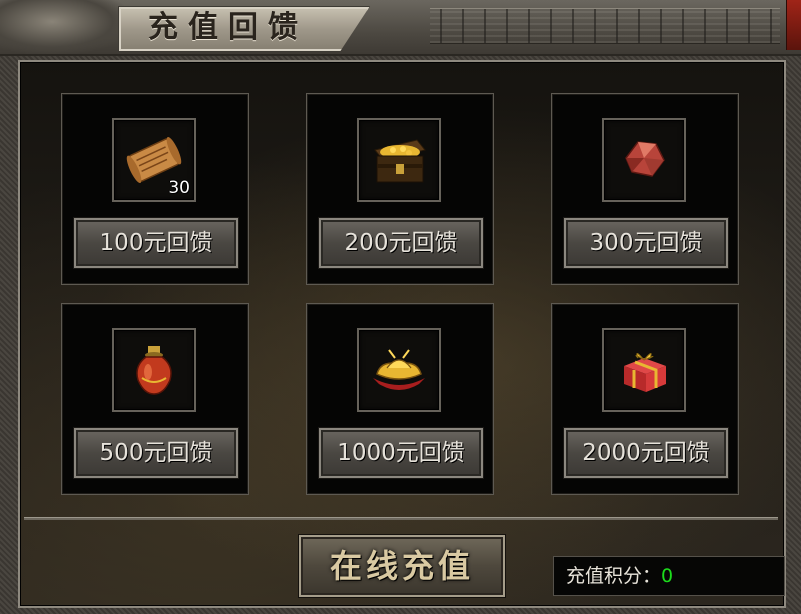  Describe the element at coordinates (401, 518) in the screenshot. I see `footer-divider` at that location.